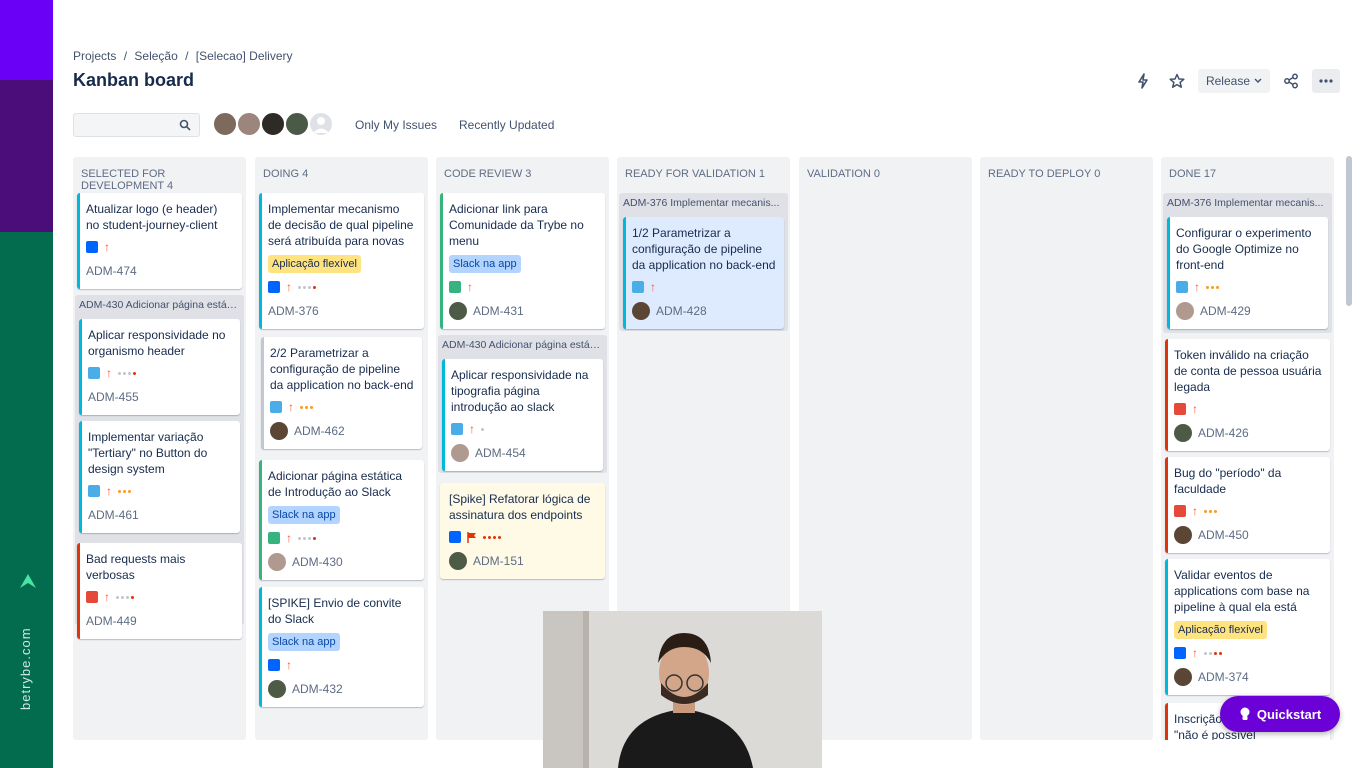 Image resolution: width=1366 pixels, height=768 pixels. What do you see at coordinates (681, 311) in the screenshot?
I see `card-key: ADM-428` at bounding box center [681, 311].